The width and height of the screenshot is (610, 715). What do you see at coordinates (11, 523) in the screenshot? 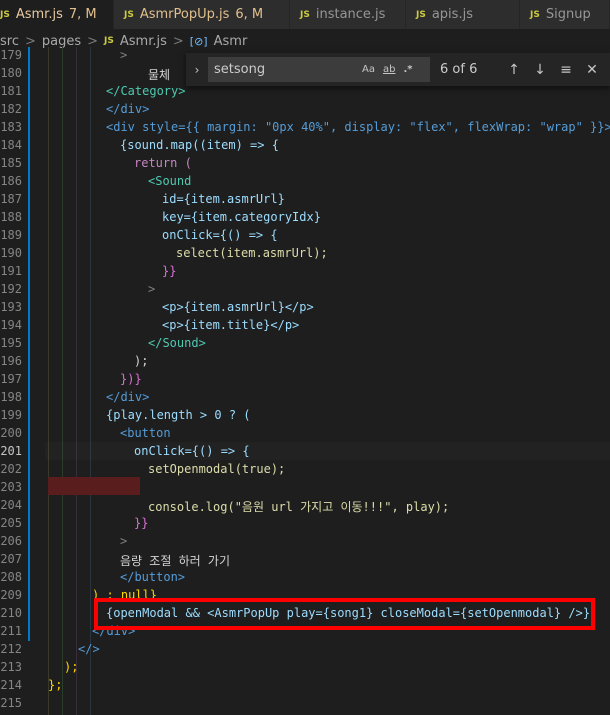
I see `line-number: 205` at bounding box center [11, 523].